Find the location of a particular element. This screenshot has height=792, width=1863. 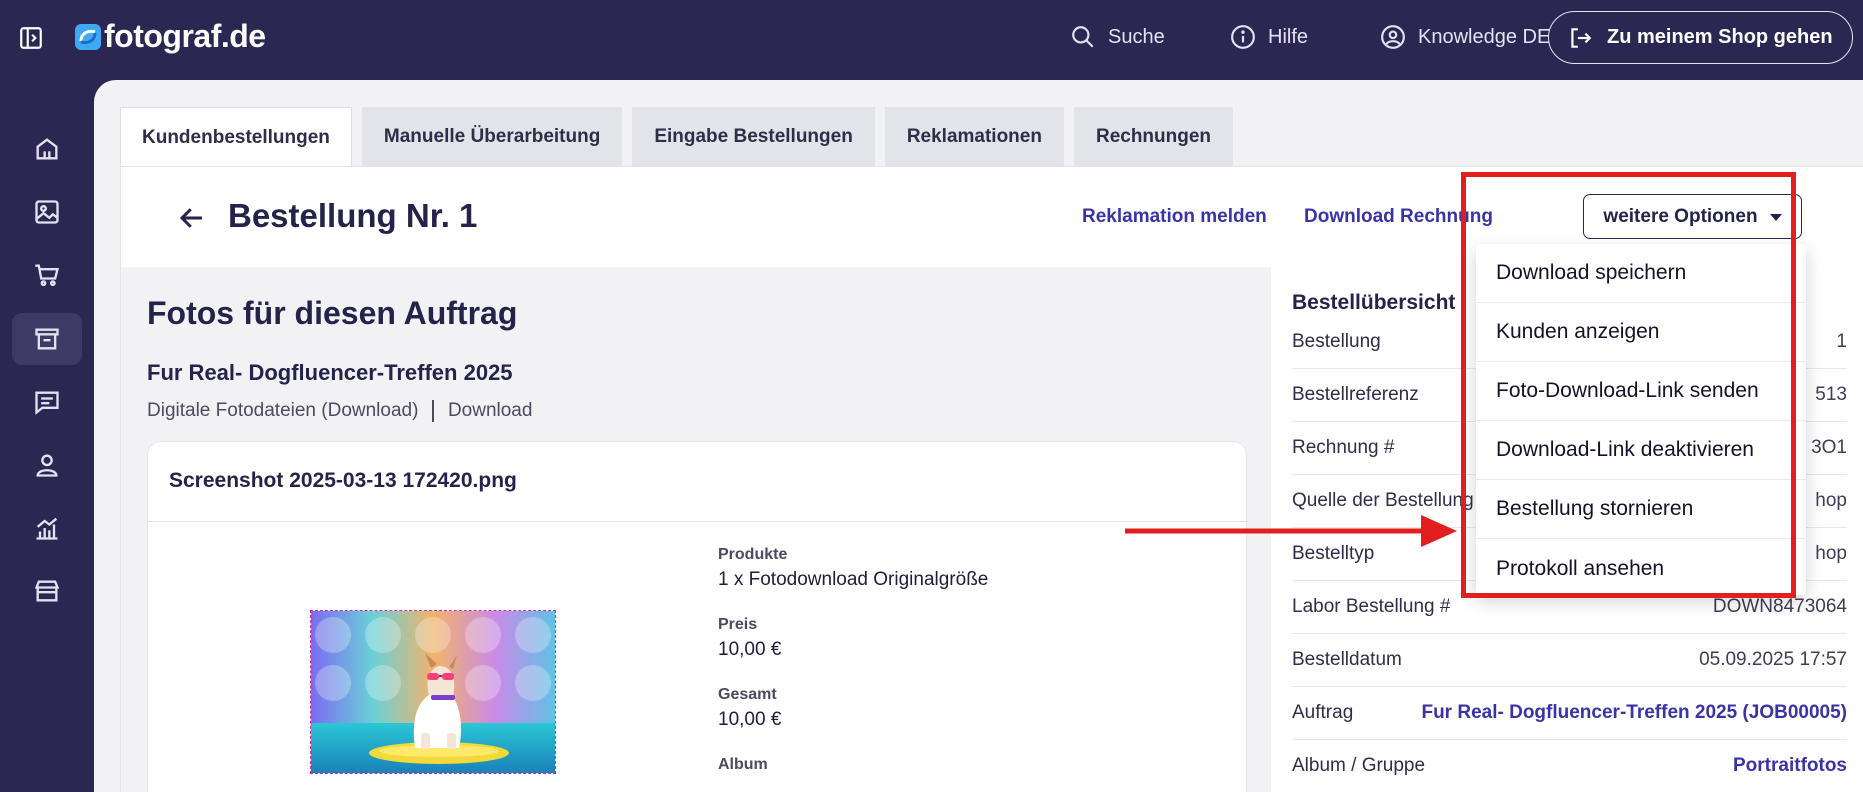

back-arrow-icon is located at coordinates (192, 218).